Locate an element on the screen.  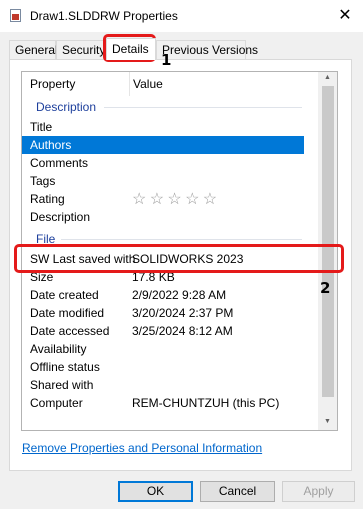
column-header-property: Property is located at coordinates (52, 84).